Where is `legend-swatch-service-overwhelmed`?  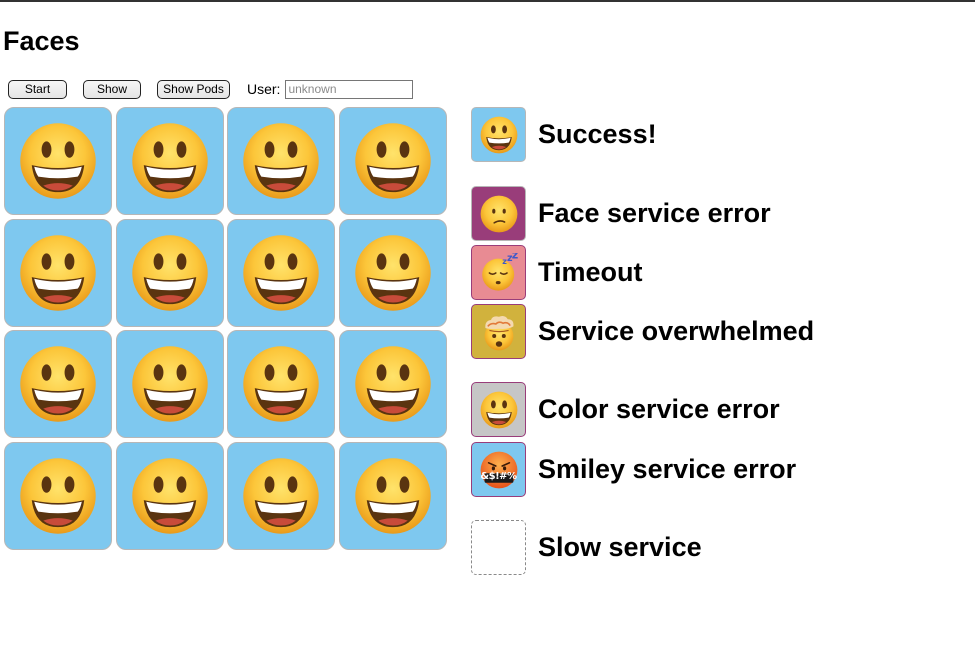
legend-swatch-service-overwhelmed is located at coordinates (498, 331).